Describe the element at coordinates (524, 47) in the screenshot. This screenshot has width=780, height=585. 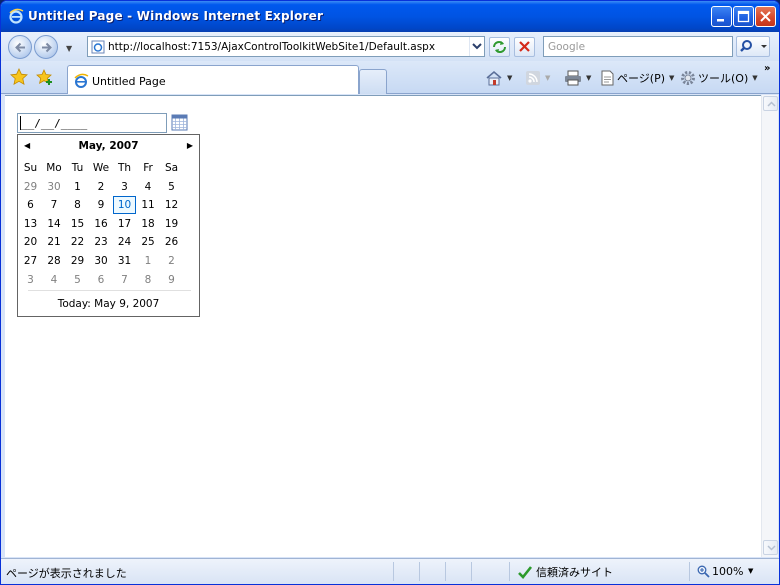
I see `stop-button` at that location.